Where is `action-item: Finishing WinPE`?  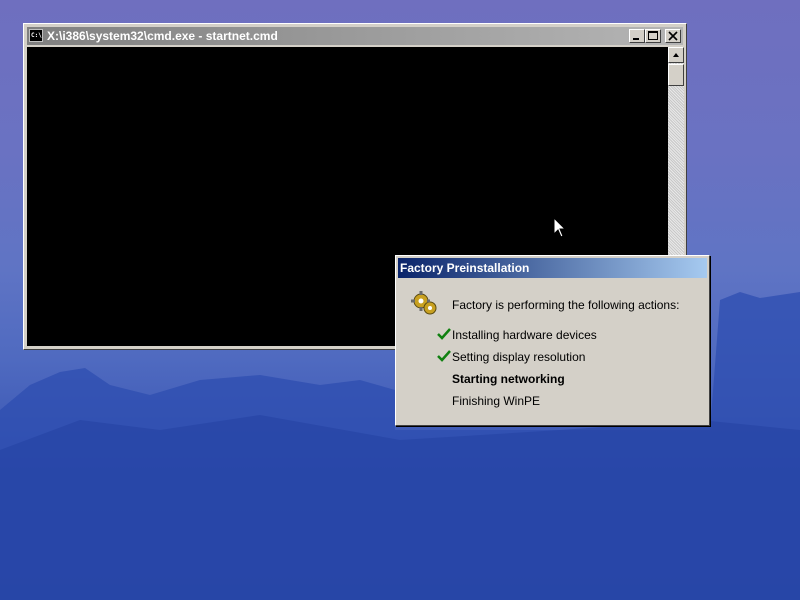
action-item: Finishing WinPE is located at coordinates (496, 401).